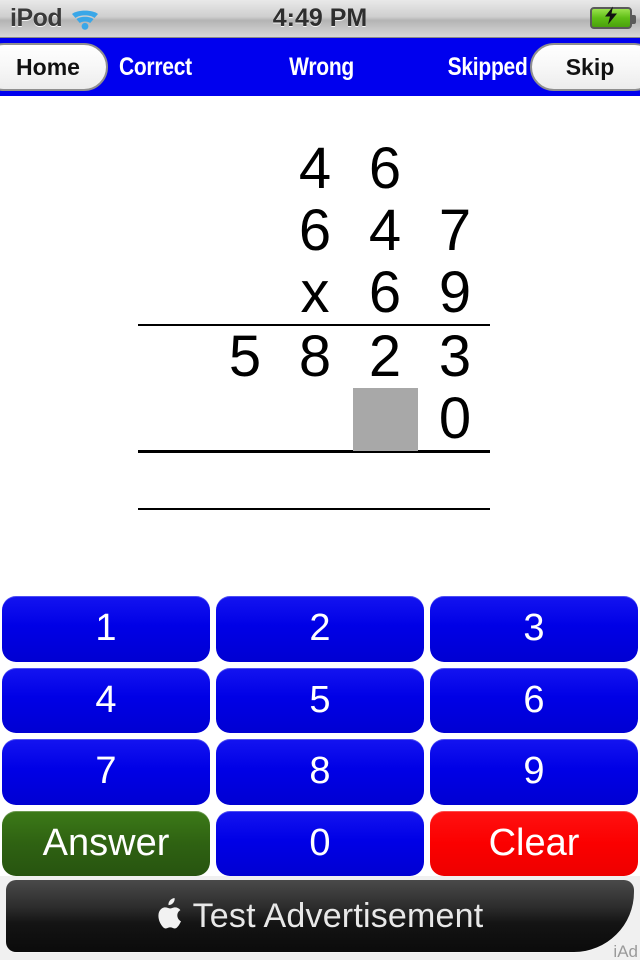  I want to click on key-8: 8, so click(320, 772).